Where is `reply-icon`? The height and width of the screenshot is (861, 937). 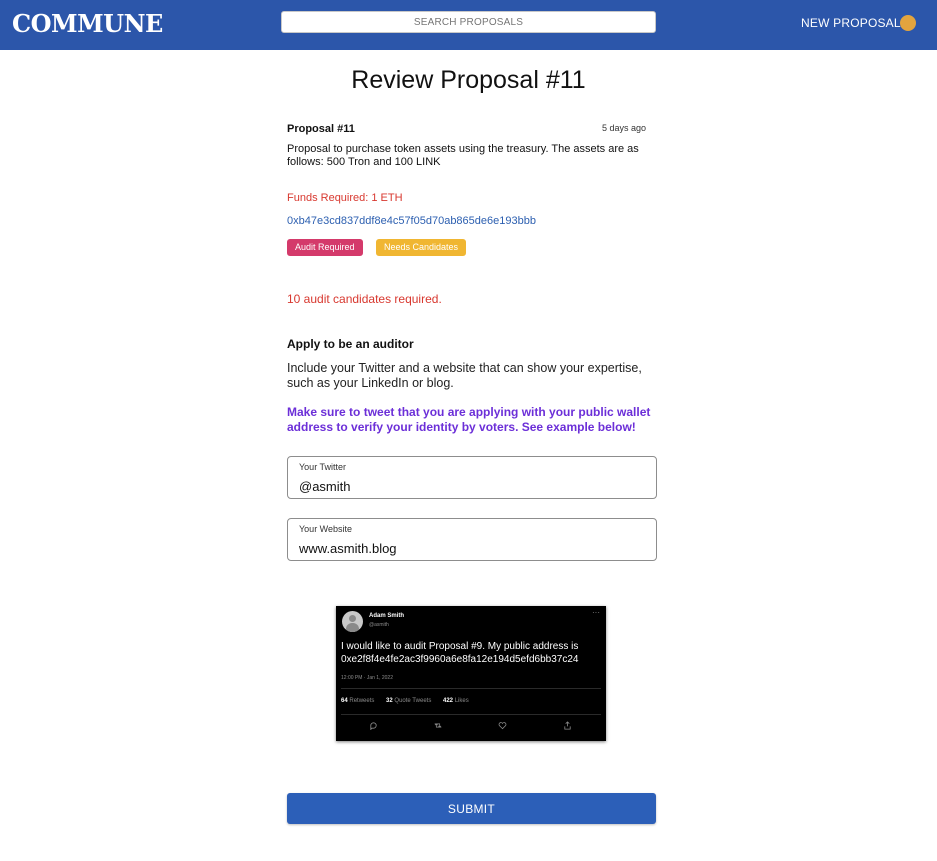
reply-icon is located at coordinates (373, 726).